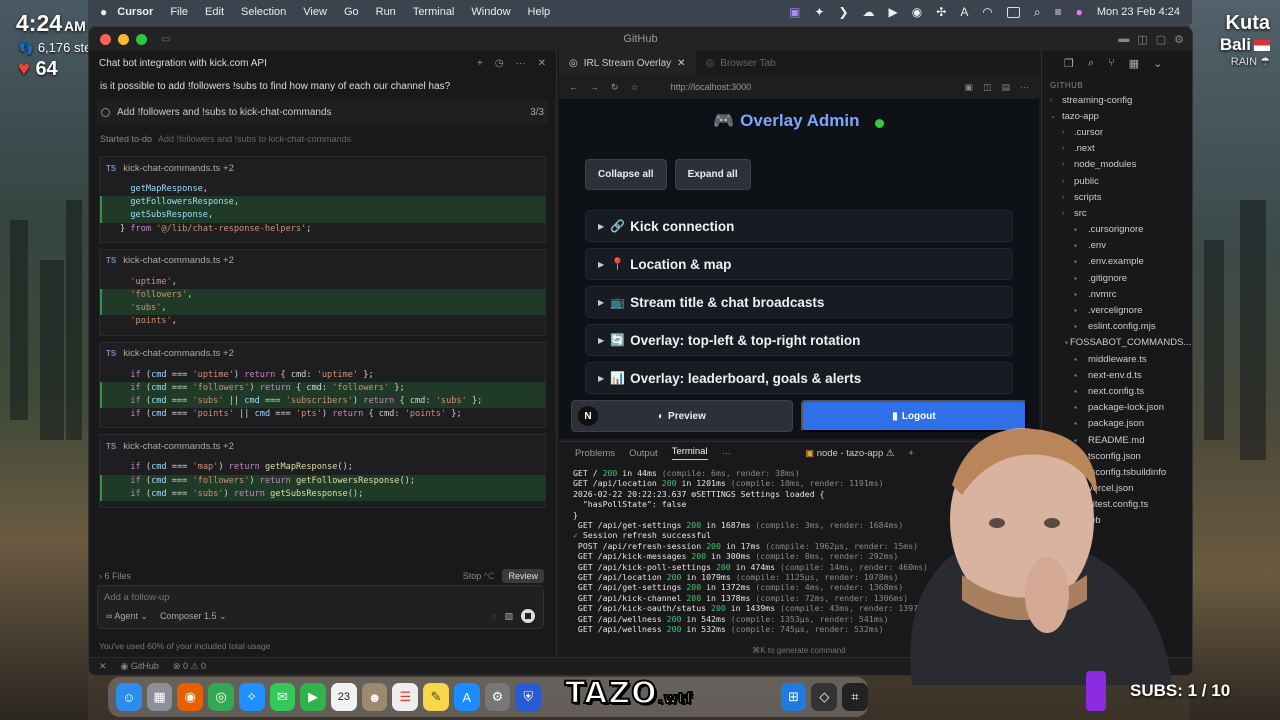 This screenshot has width=1280, height=720. Describe the element at coordinates (1138, 12) in the screenshot. I see `menubar-clock: Mon 23 Feb 4:24` at that location.